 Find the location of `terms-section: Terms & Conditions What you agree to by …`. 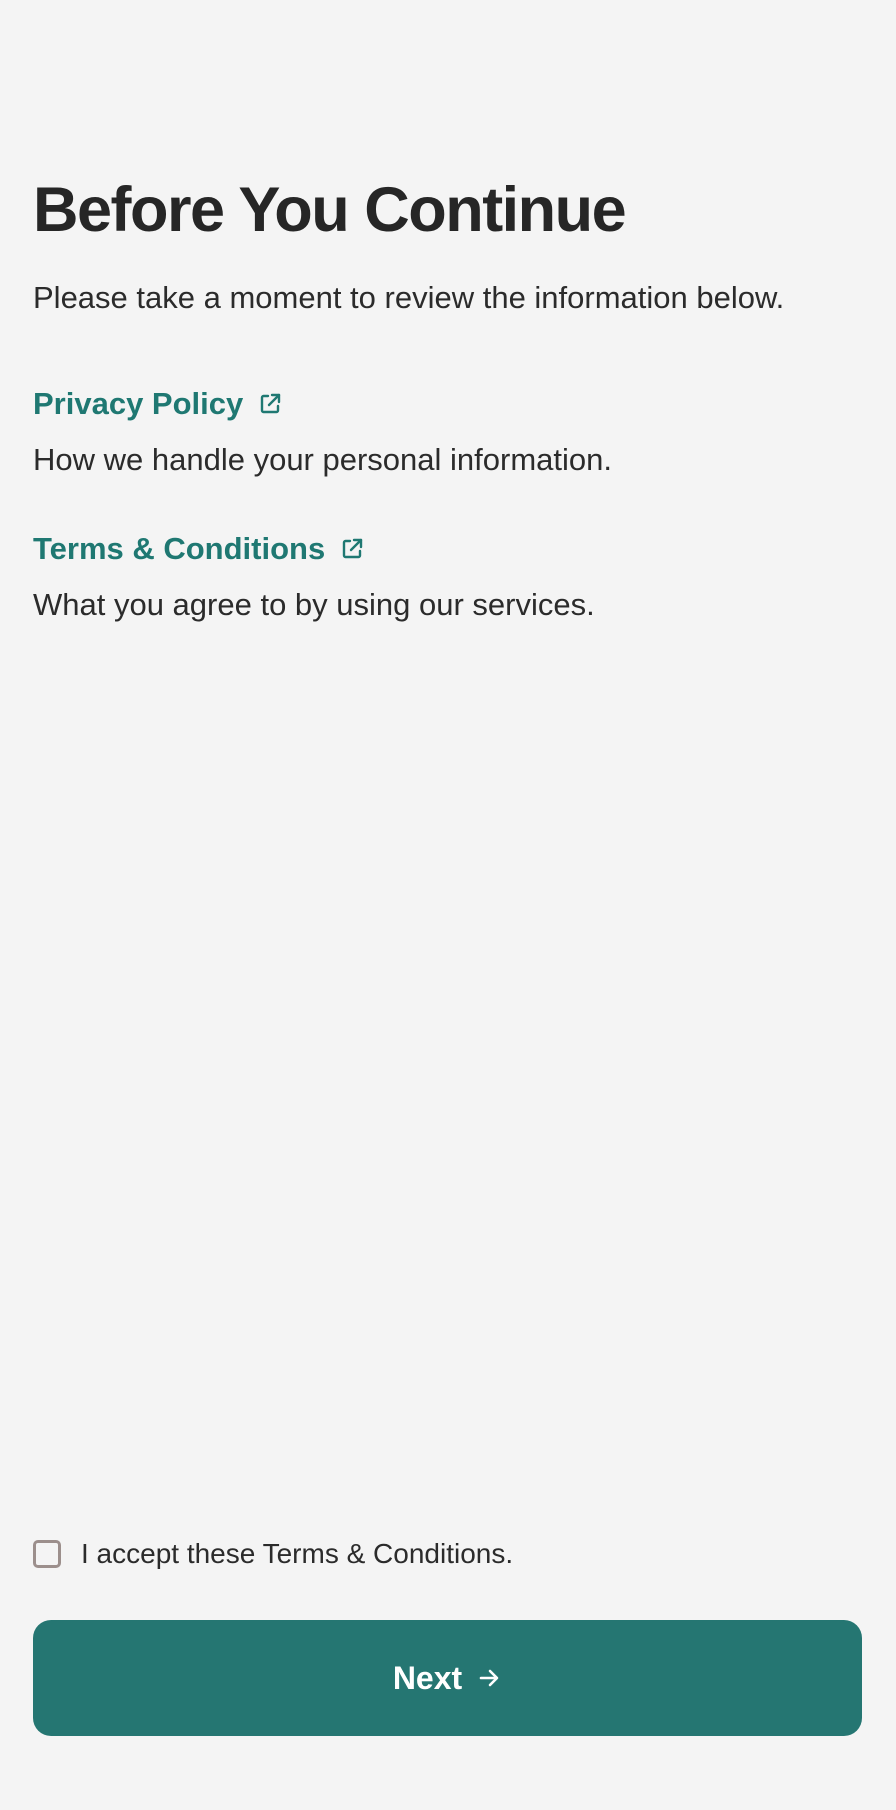

terms-section: Terms & Conditions What you agree to by … is located at coordinates (448, 577).